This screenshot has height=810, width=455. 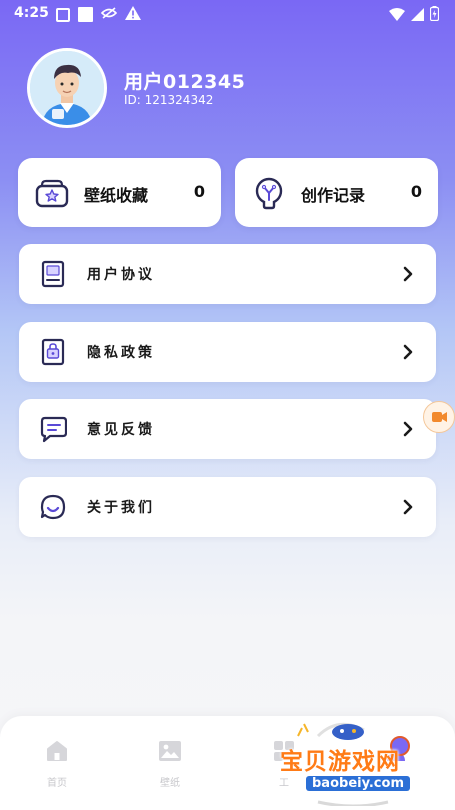 What do you see at coordinates (416, 191) in the screenshot?
I see `creation-record-count: 0` at bounding box center [416, 191].